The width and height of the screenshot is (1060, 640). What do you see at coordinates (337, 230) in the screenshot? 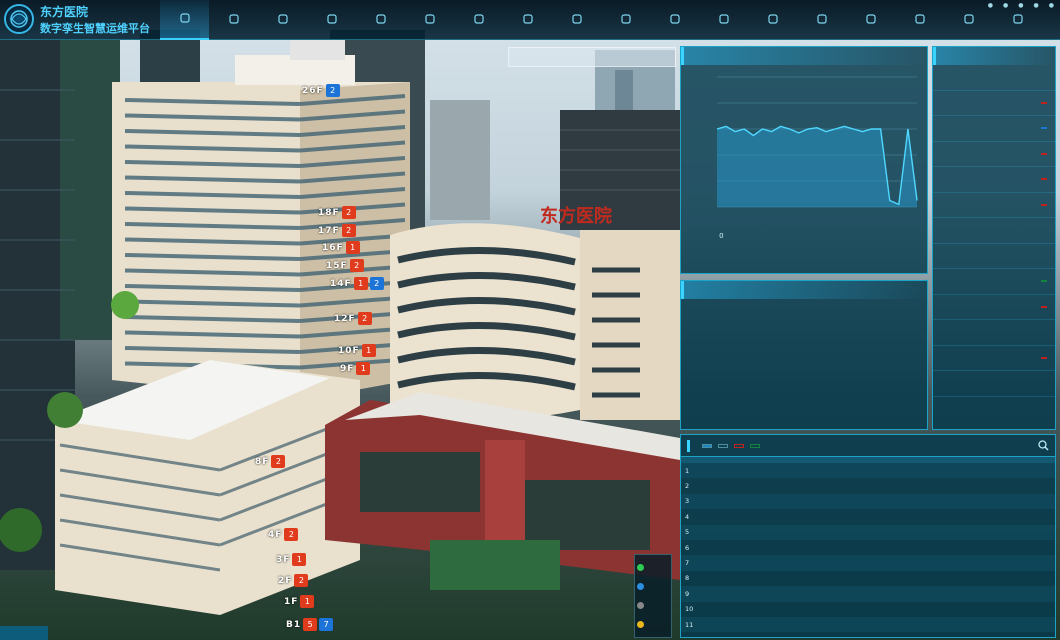
I see `floor-marker: 17F 2` at bounding box center [337, 230].